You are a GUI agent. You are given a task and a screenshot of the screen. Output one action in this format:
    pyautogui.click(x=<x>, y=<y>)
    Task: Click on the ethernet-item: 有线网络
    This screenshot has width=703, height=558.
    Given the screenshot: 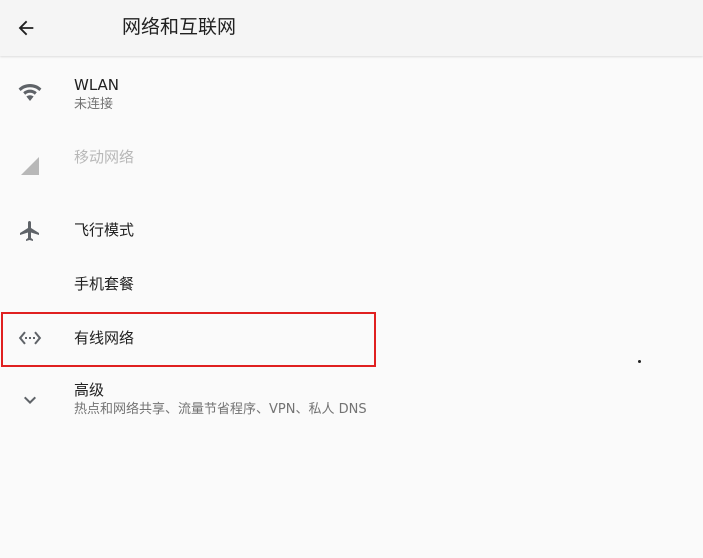 What is the action you would take?
    pyautogui.click(x=351, y=340)
    